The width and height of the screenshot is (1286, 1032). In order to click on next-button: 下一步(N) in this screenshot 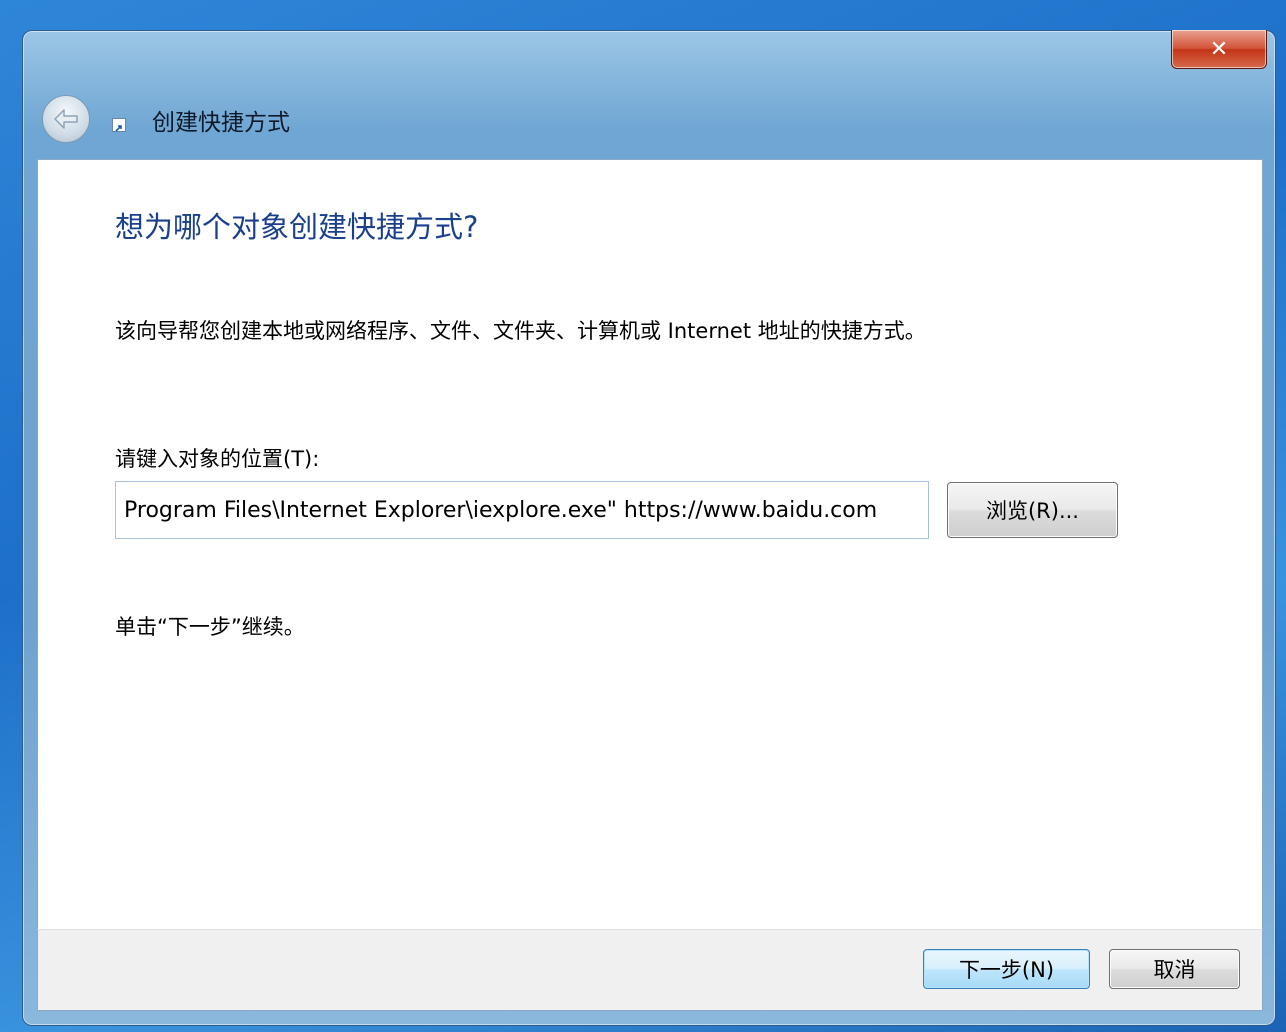, I will do `click(1006, 969)`.